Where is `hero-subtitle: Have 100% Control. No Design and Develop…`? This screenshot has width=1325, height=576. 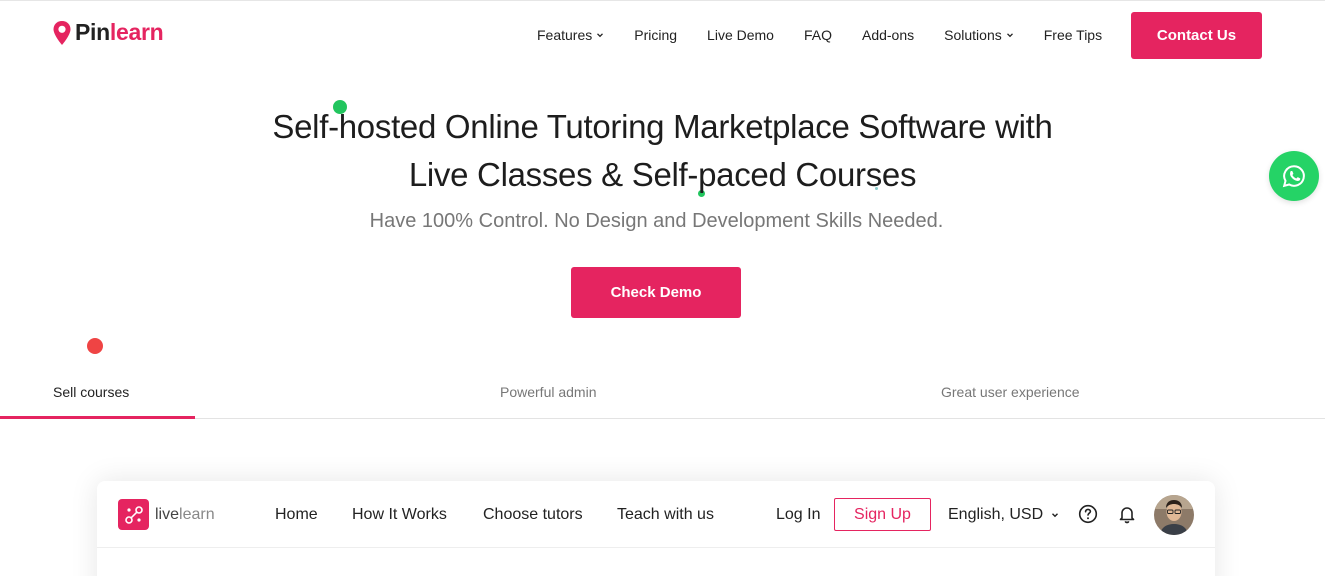
hero-subtitle: Have 100% Control. No Design and Develop… is located at coordinates (656, 221).